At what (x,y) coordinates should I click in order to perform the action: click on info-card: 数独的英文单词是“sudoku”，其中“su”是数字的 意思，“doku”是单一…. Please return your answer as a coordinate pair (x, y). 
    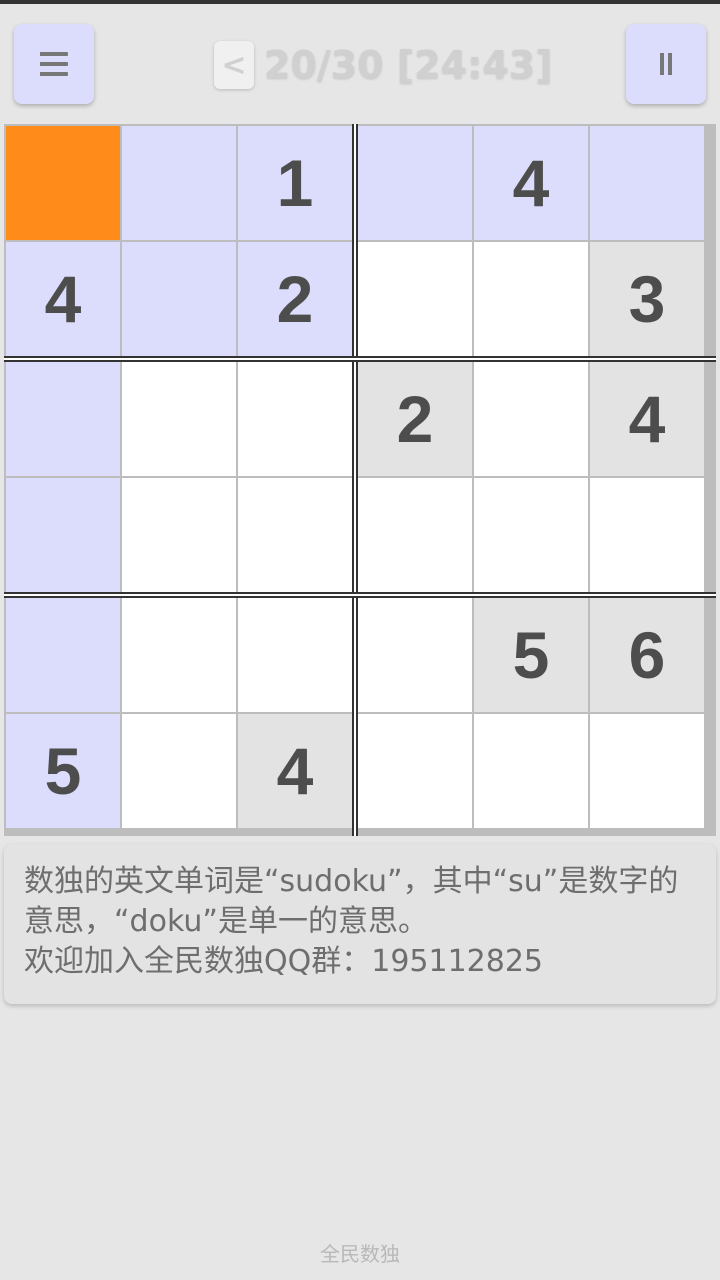
    Looking at the image, I should click on (360, 924).